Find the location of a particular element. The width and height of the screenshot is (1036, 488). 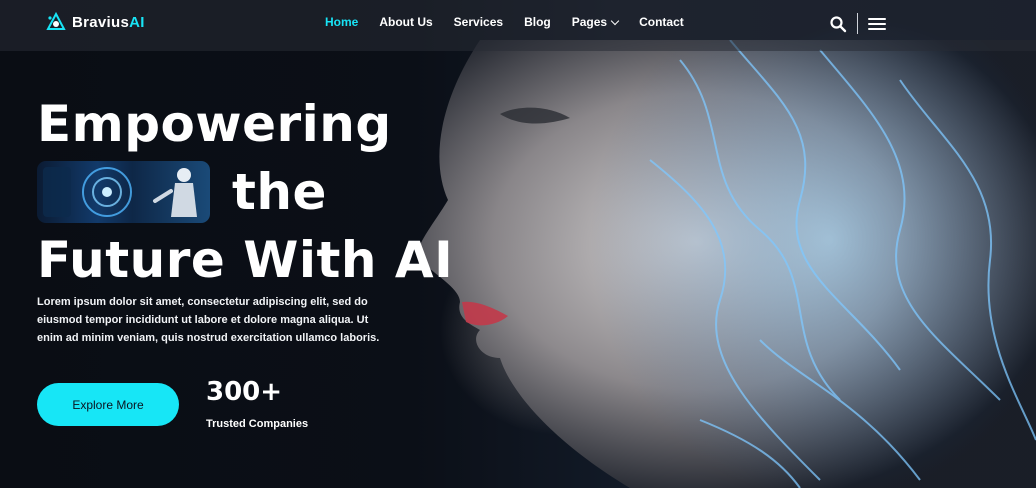

nav-blog: Blog is located at coordinates (537, 22).